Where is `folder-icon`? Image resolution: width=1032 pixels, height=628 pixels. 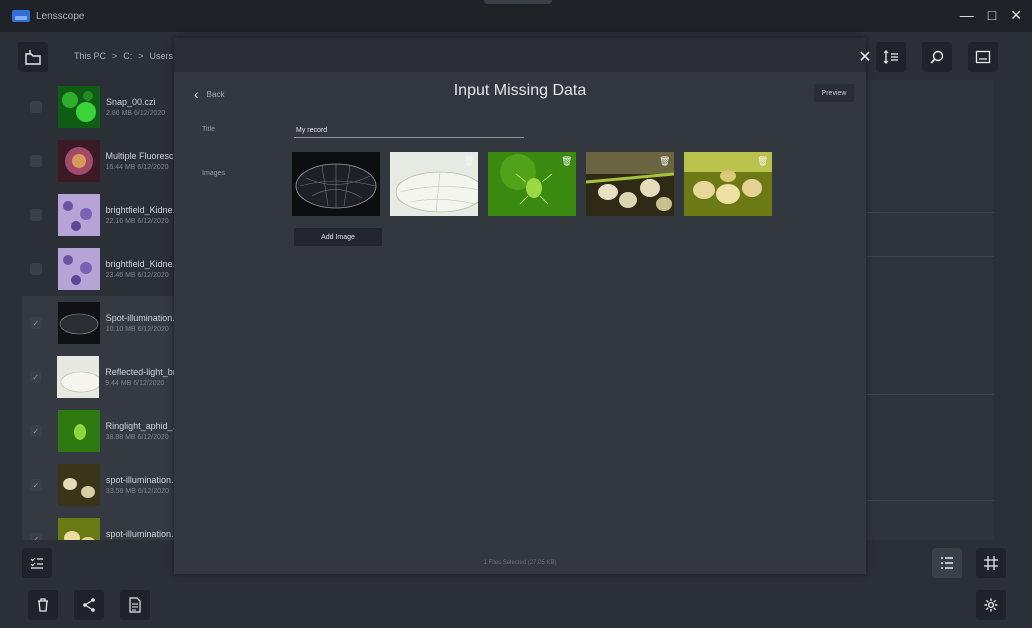
folder-icon is located at coordinates (33, 57).